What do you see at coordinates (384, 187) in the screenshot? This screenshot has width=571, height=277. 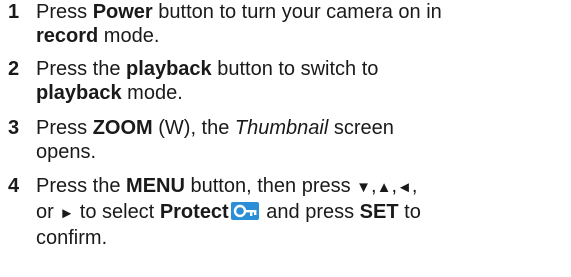 I see `up-arrow-icon: ▲` at bounding box center [384, 187].